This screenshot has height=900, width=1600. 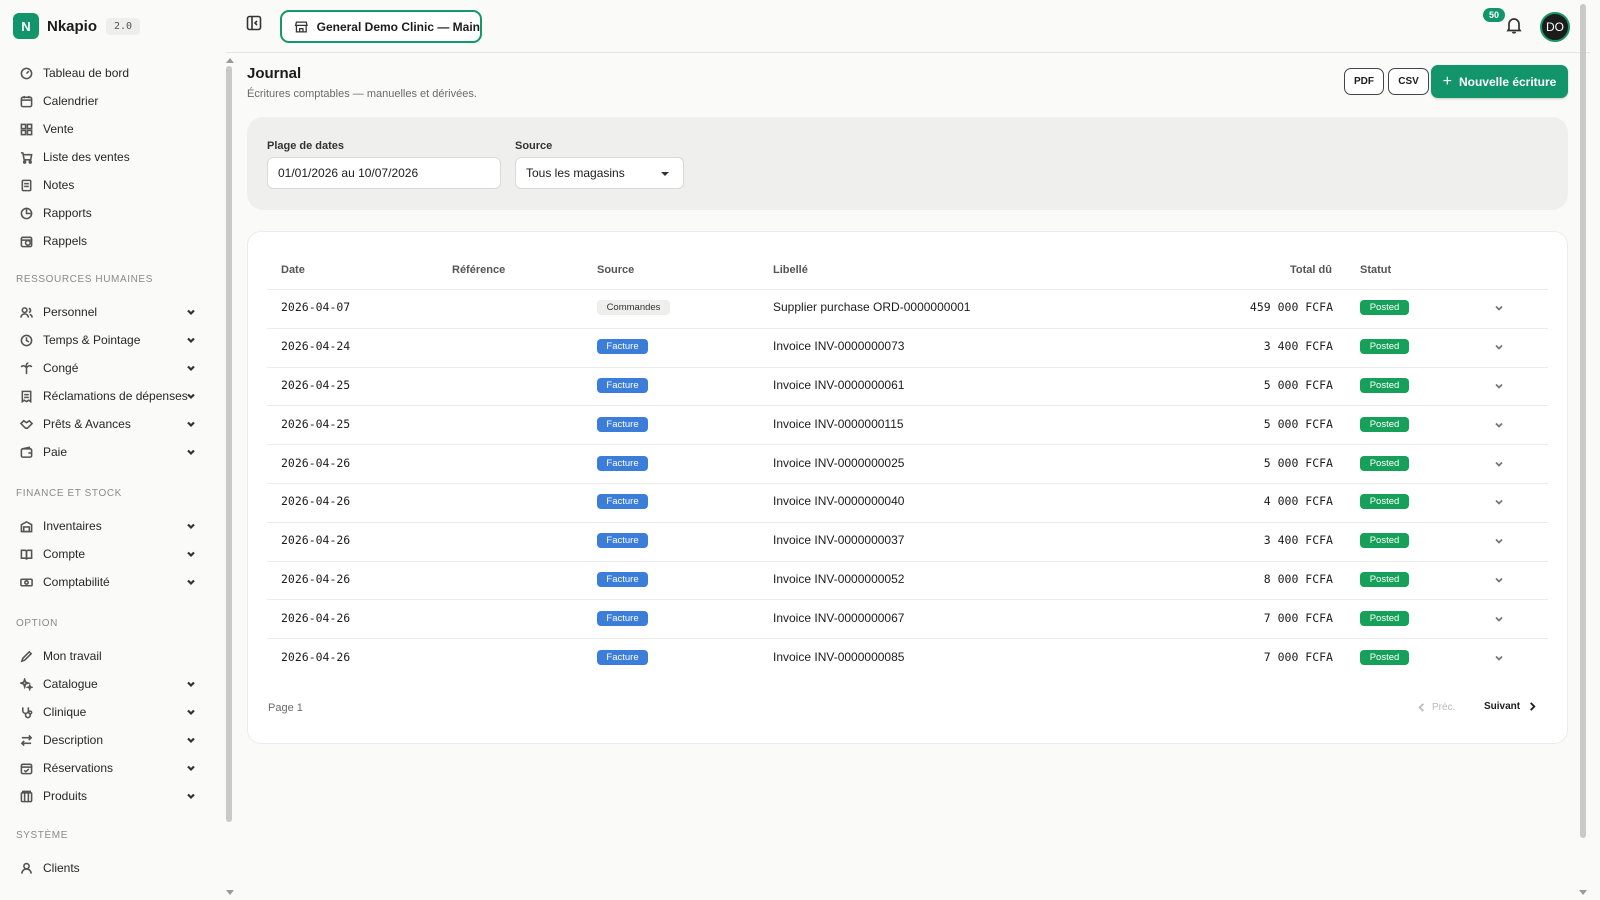 I want to click on date-range-input: 01/01/2026 au 10/07/2026, so click(x=384, y=173).